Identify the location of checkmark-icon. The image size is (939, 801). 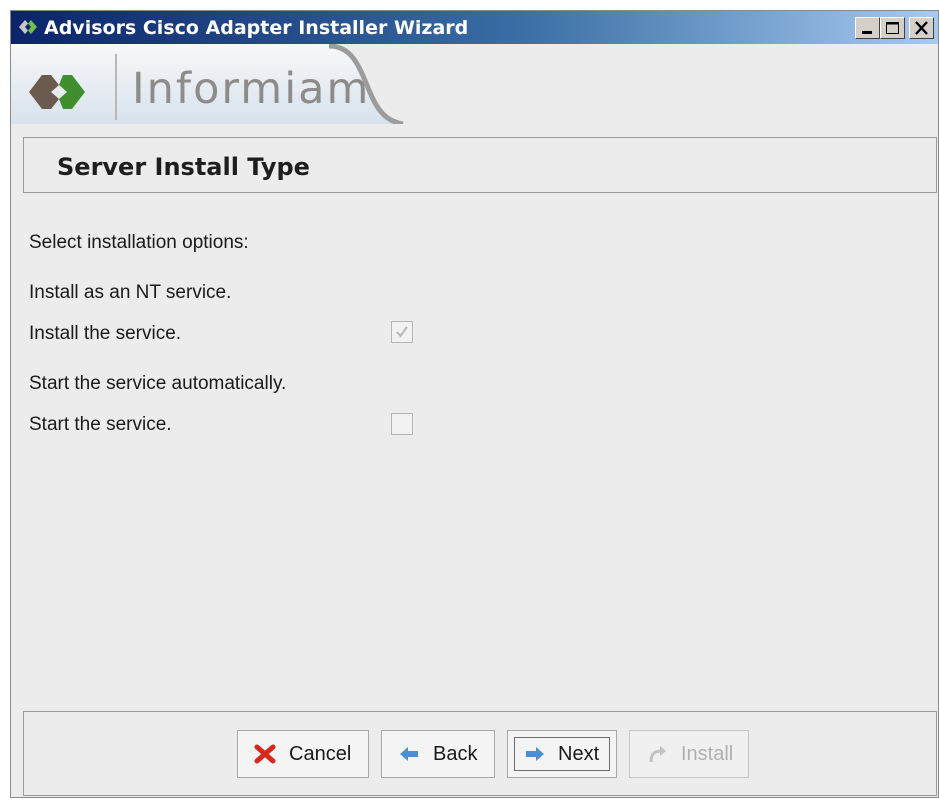
(402, 332).